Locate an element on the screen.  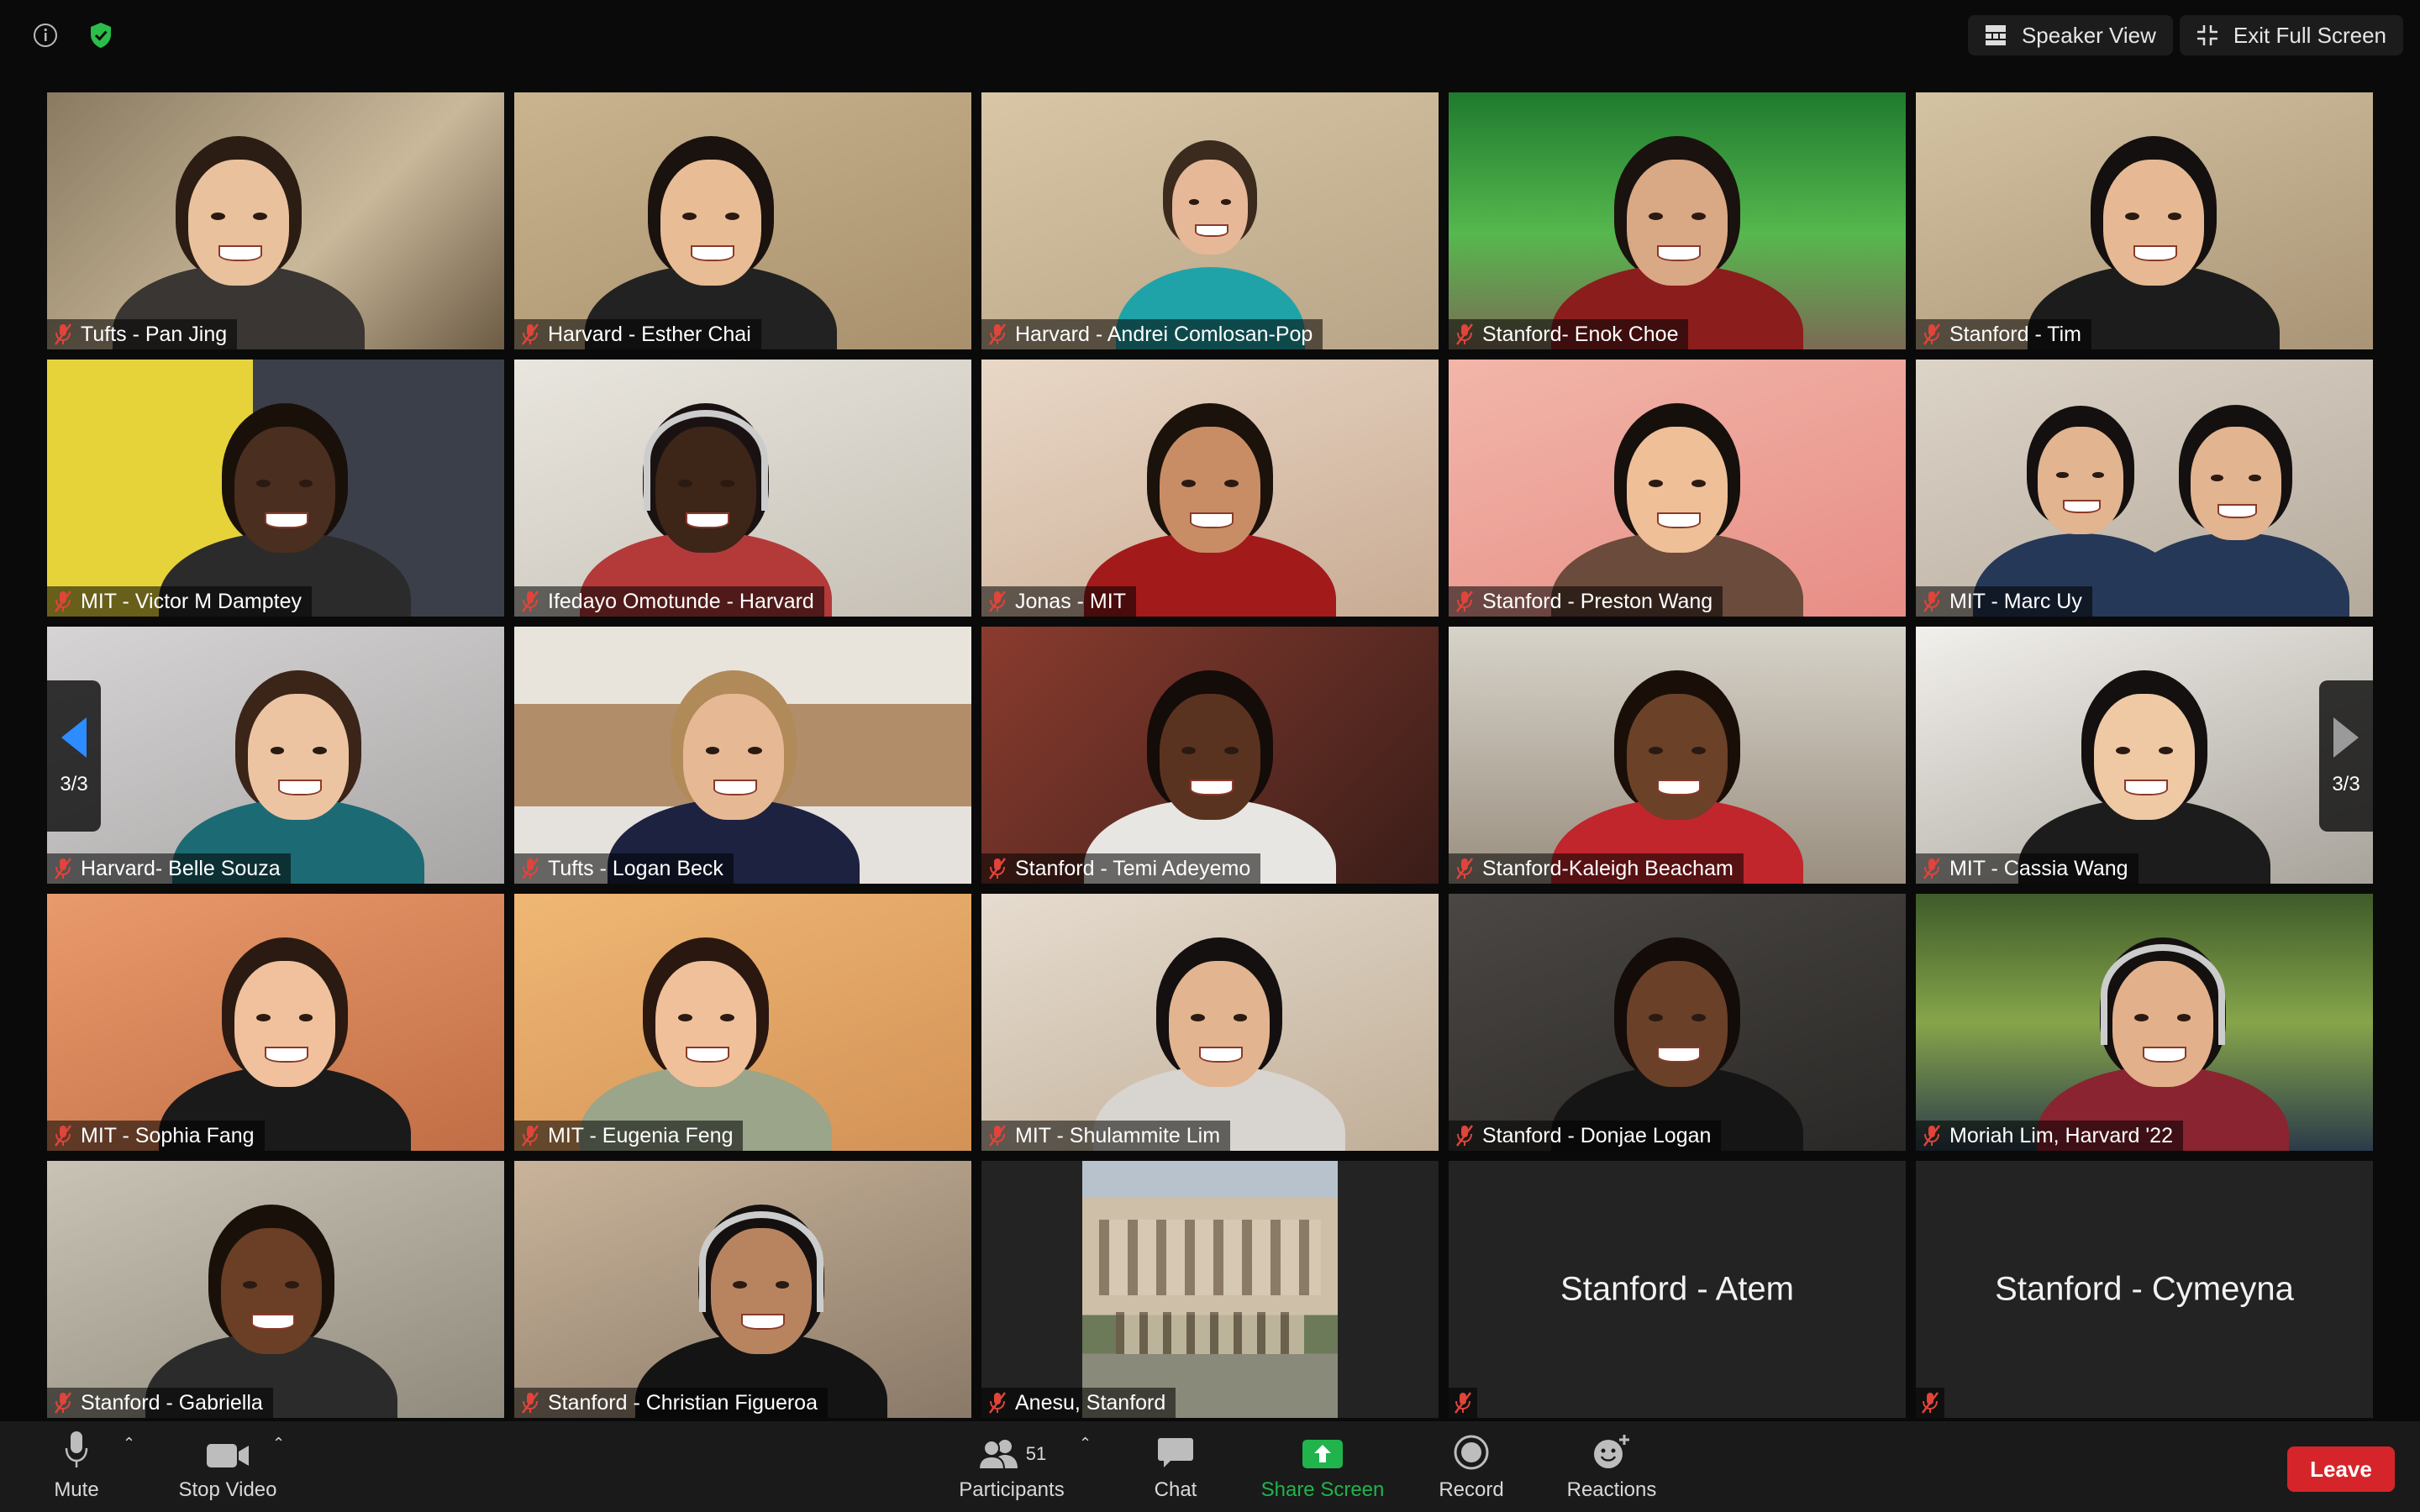
participant-video-tile: Harvard - Andrei Comlosan-Pop is located at coordinates (1210, 220).